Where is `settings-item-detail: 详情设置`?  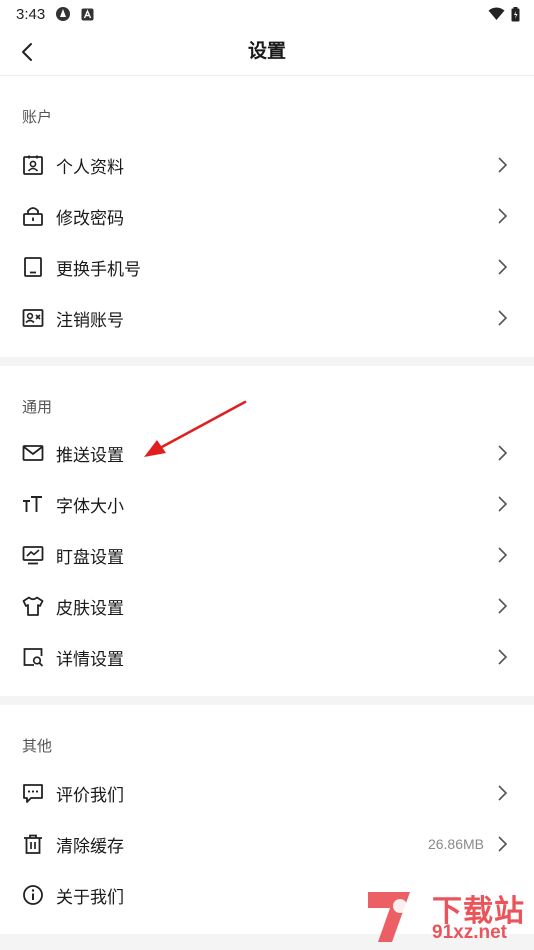 settings-item-detail: 详情设置 is located at coordinates (267, 657).